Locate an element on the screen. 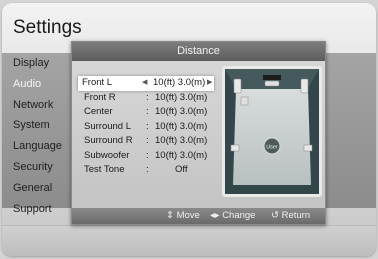 The height and width of the screenshot is (259, 378). sidebar-item-display: Display is located at coordinates (37, 63).